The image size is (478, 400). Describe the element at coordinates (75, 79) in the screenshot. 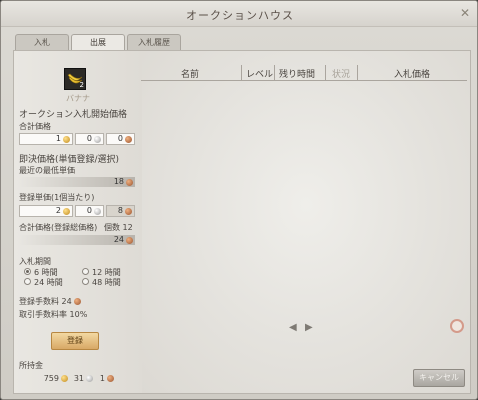

I see `item-slot: 2` at that location.